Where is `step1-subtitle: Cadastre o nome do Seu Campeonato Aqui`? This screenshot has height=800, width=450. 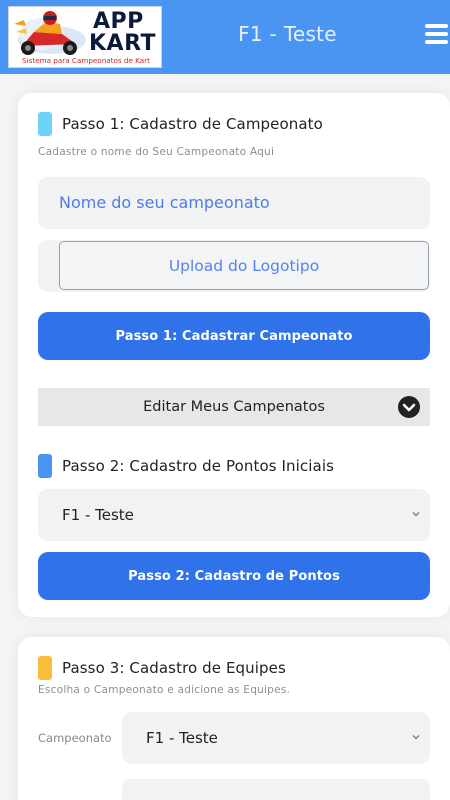 step1-subtitle: Cadastre o nome do Seu Campeonato Aqui is located at coordinates (156, 152).